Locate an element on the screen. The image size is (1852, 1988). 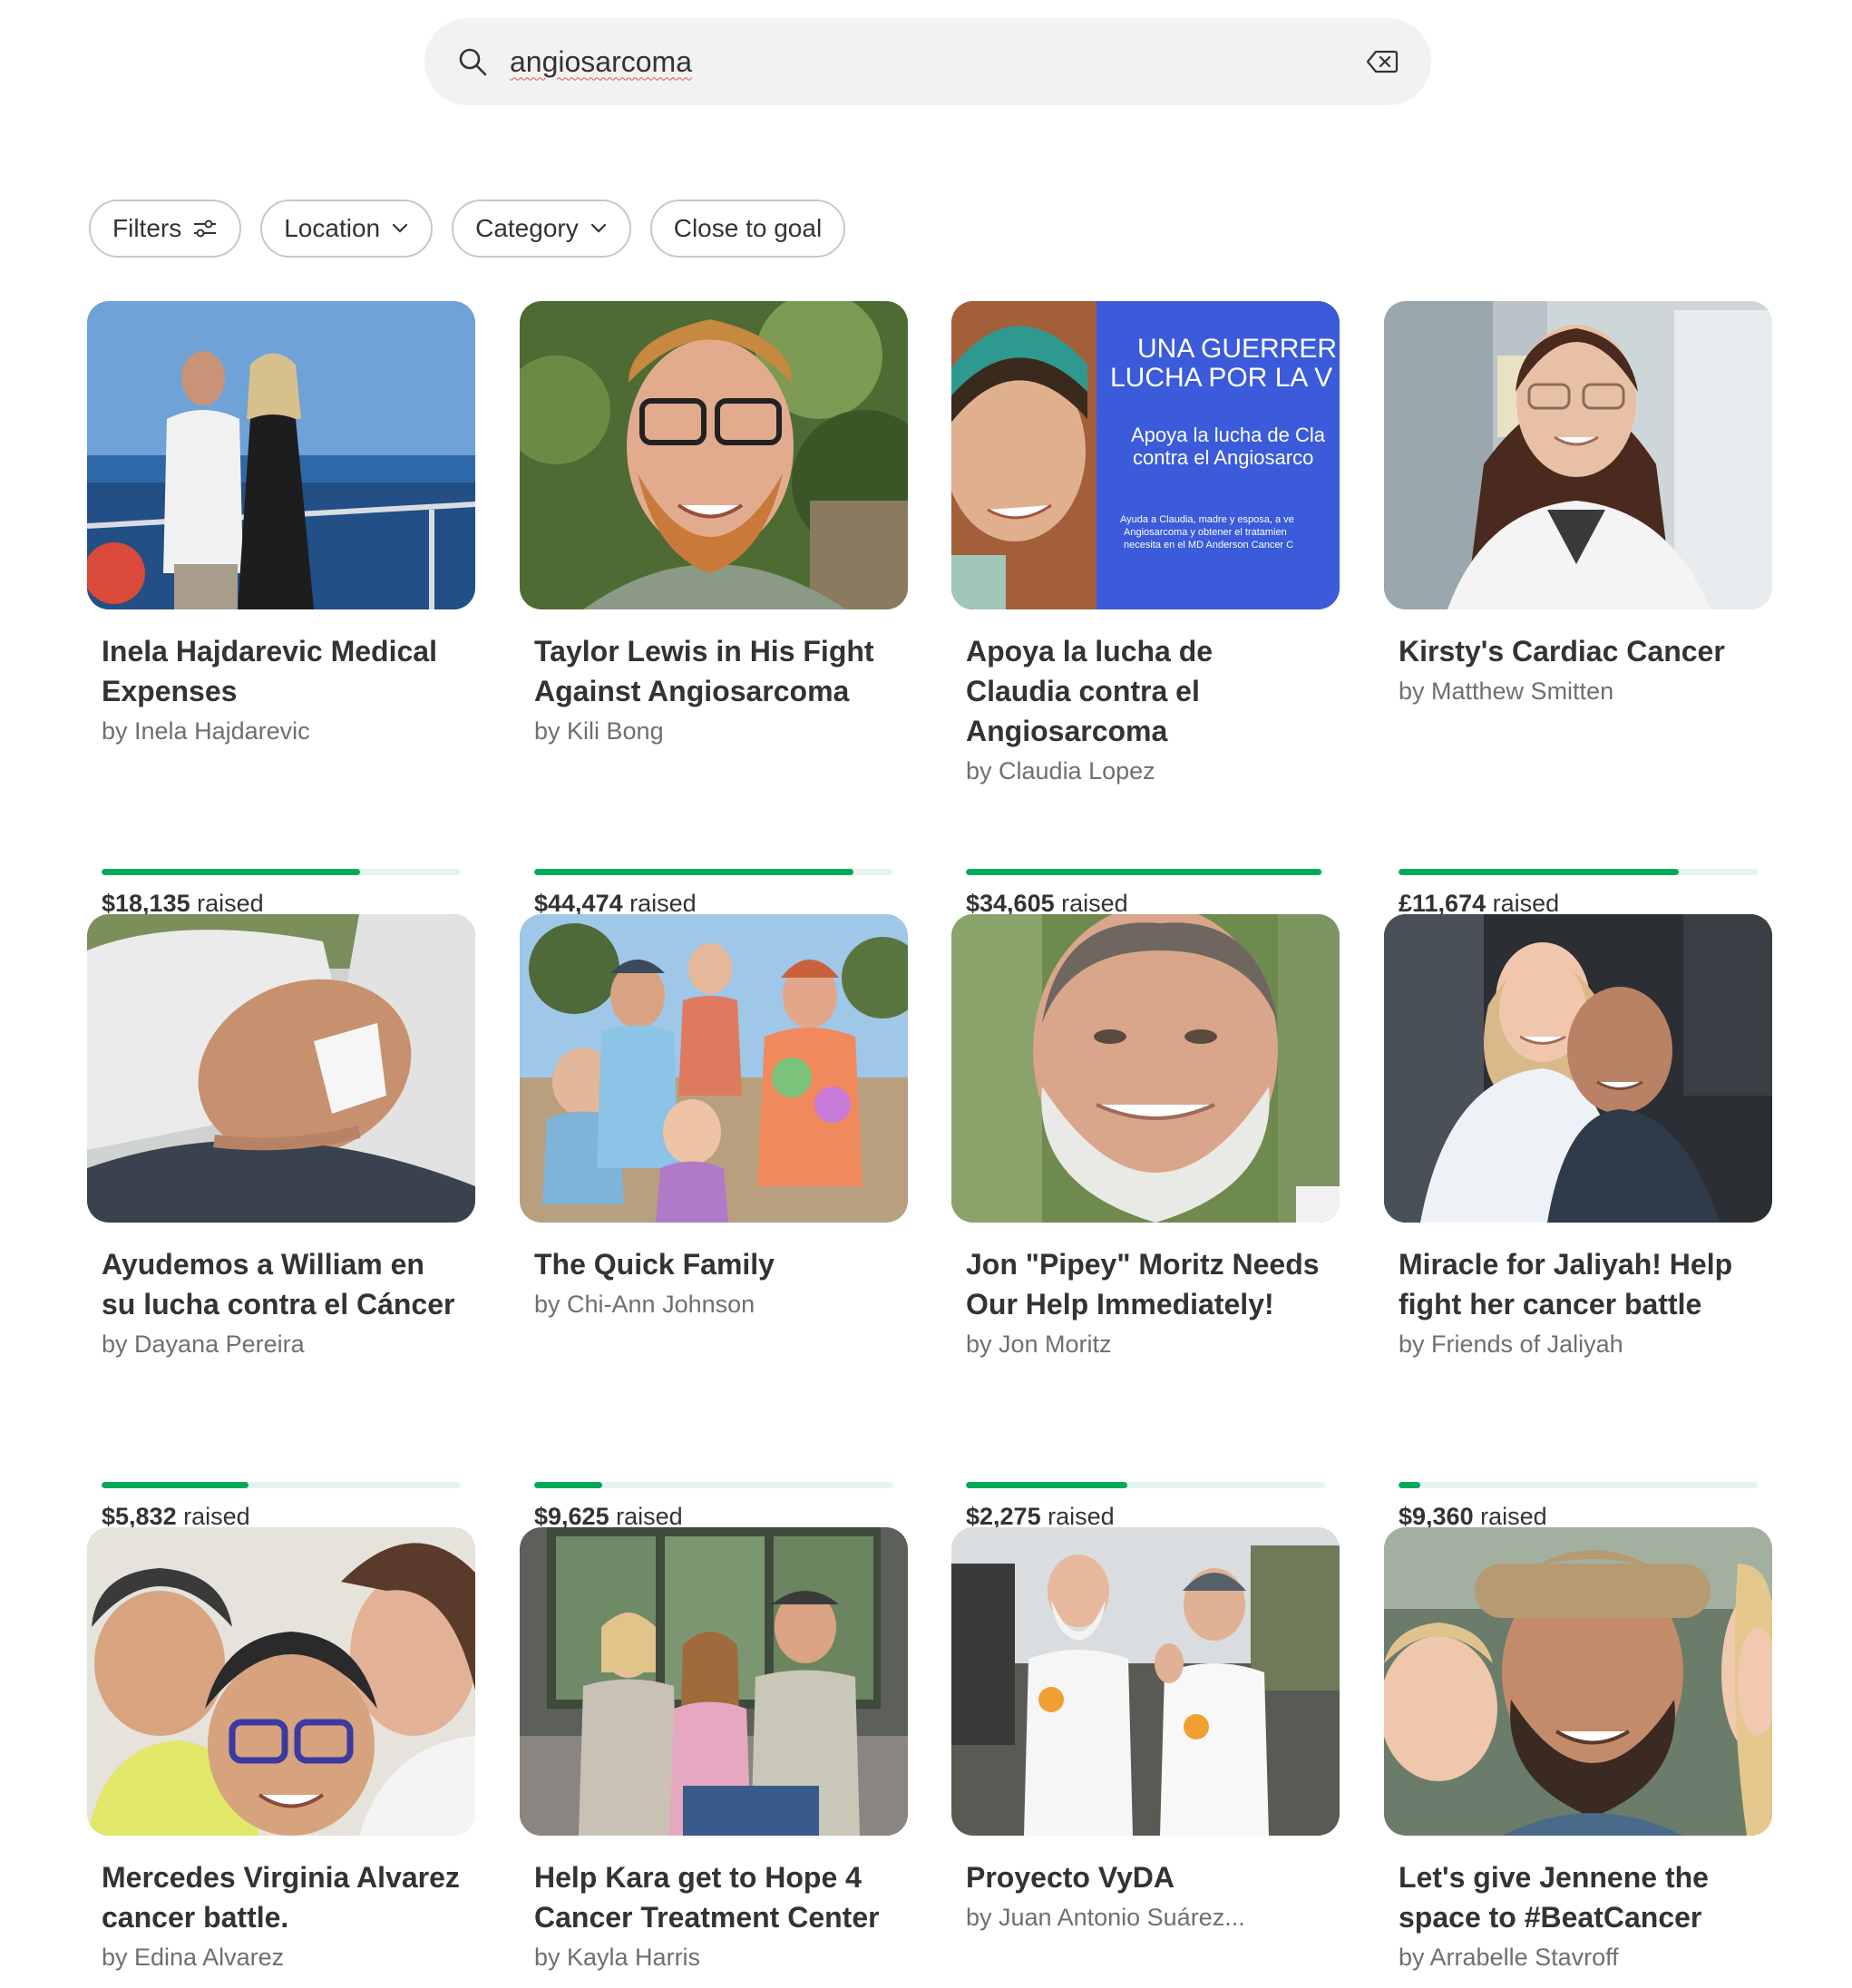
filters-button: Filters is located at coordinates (165, 229).